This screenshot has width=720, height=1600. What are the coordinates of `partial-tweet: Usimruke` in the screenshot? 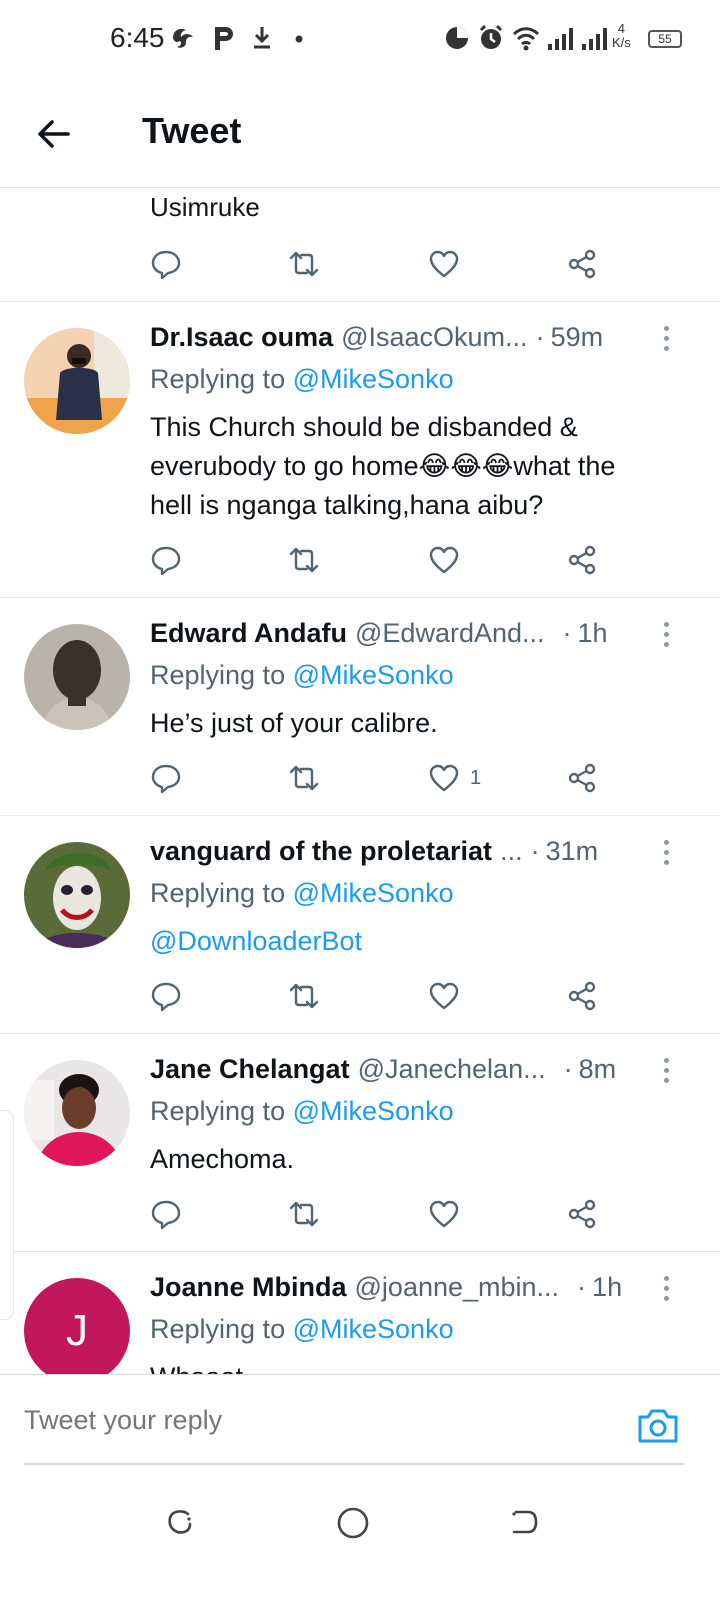 It's located at (360, 245).